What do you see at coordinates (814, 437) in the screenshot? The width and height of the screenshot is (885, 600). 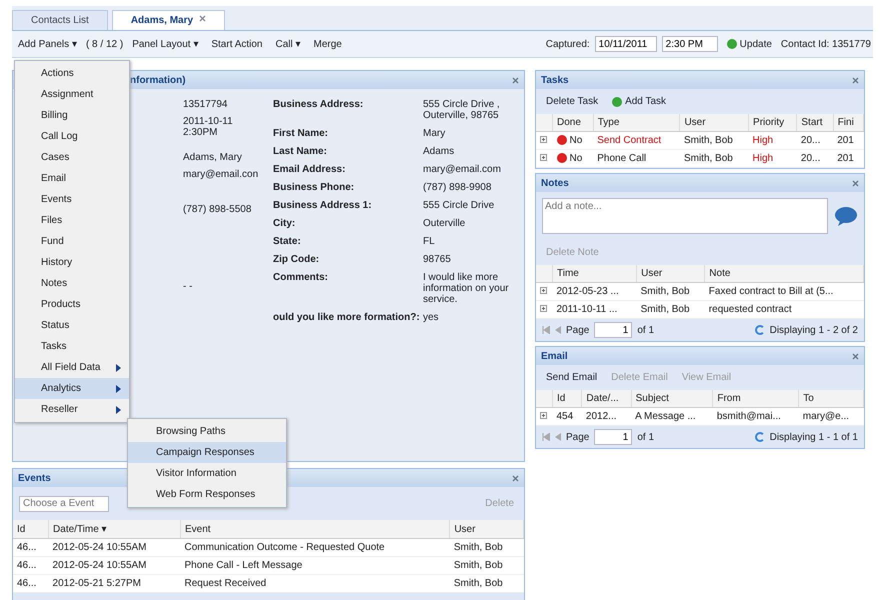 I see `displaying-text: Displaying 1 - 1 of 1` at bounding box center [814, 437].